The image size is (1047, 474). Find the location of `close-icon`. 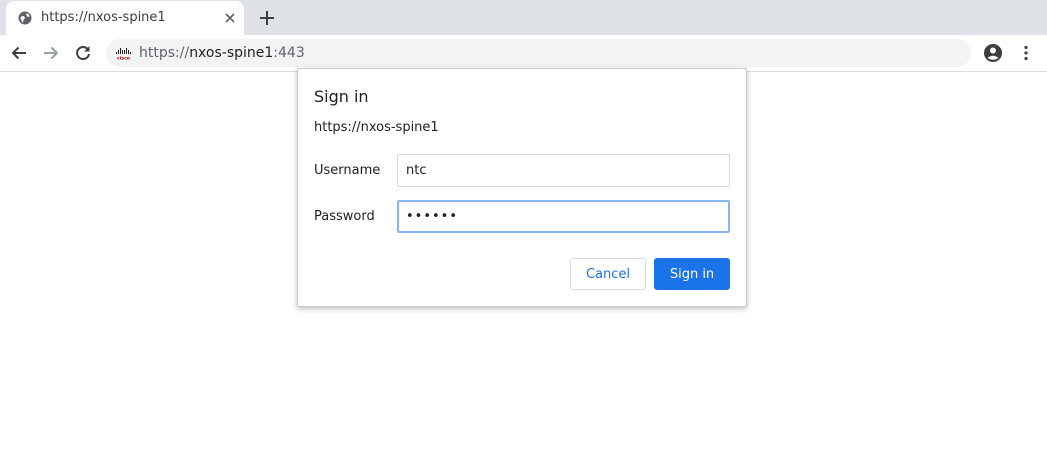

close-icon is located at coordinates (230, 18).